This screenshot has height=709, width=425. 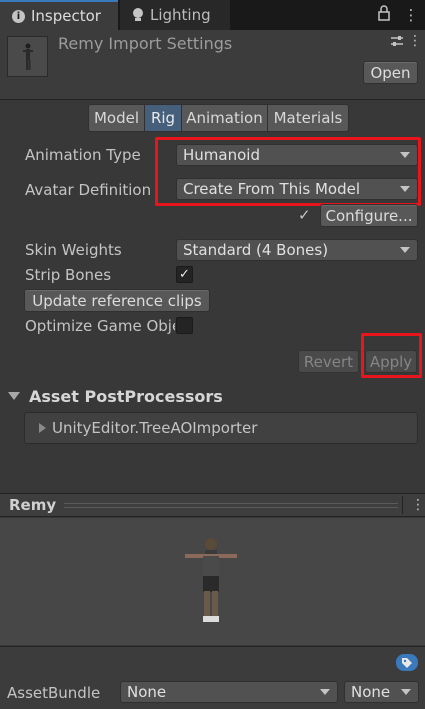 What do you see at coordinates (390, 72) in the screenshot?
I see `open-button: Open` at bounding box center [390, 72].